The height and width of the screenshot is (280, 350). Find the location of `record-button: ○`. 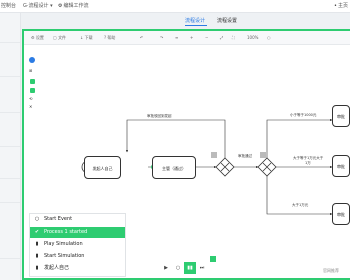

record-button: ○ is located at coordinates (178, 268).